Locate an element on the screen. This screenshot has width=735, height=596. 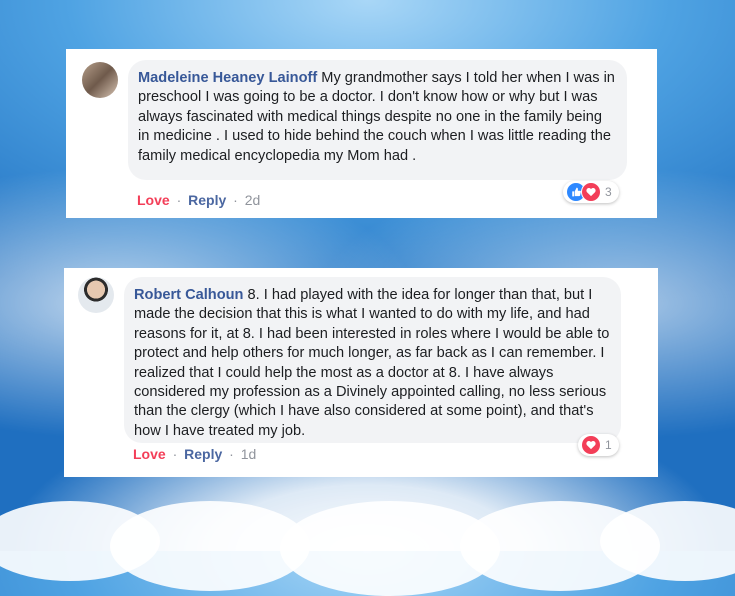
reaction-count: 3 is located at coordinates (608, 192).